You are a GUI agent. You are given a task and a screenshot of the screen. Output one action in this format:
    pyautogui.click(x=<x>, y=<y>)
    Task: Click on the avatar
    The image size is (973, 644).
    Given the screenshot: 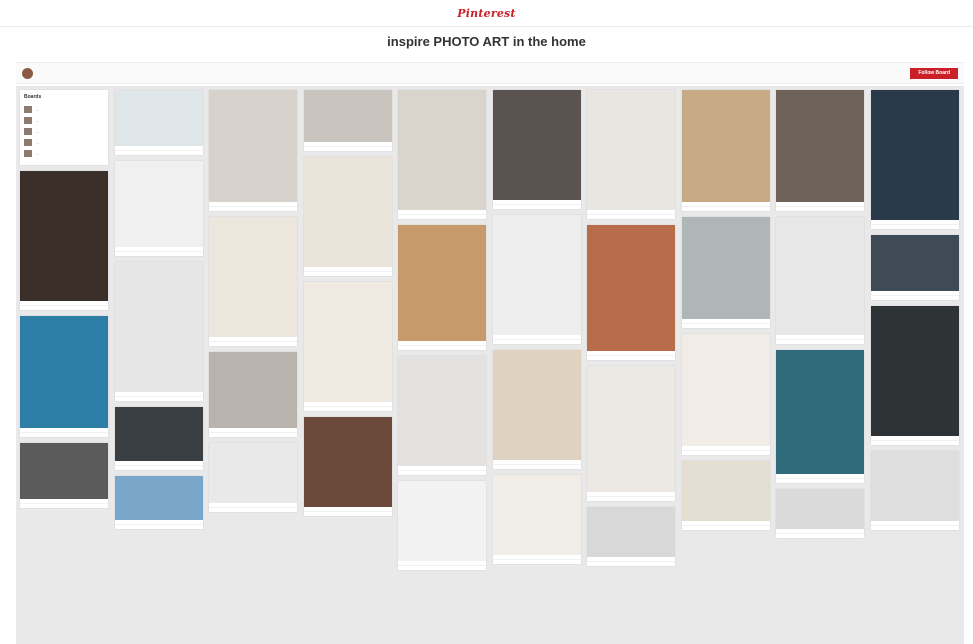 What is the action you would take?
    pyautogui.click(x=27, y=73)
    